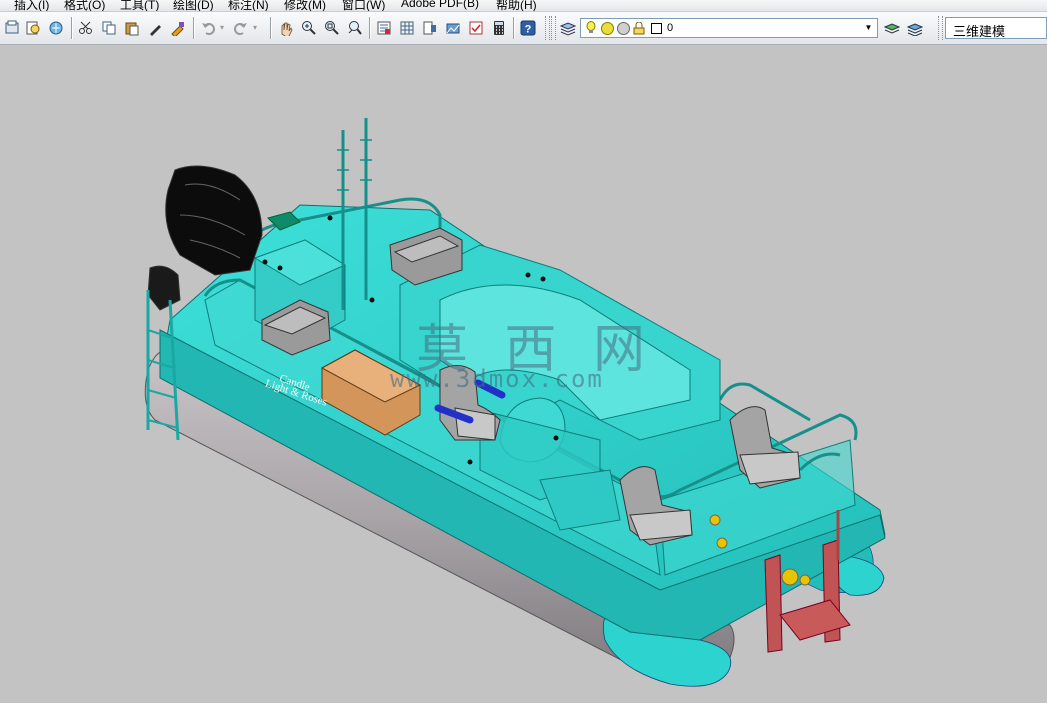 This screenshot has width=1047, height=703. Describe the element at coordinates (248, 5) in the screenshot. I see `menu-dimension: 标注(N)` at that location.